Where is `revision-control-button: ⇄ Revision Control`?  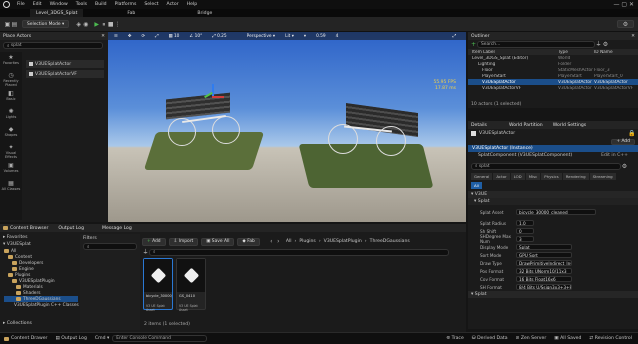
revision-control-button: ⇄ Revision Control is located at coordinates (610, 338).